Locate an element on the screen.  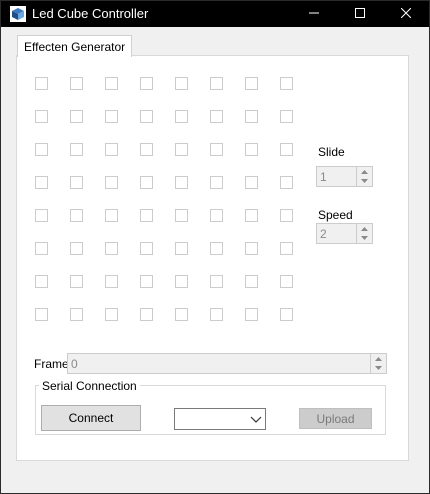
led-checkbox-r7-c1 is located at coordinates (41, 281).